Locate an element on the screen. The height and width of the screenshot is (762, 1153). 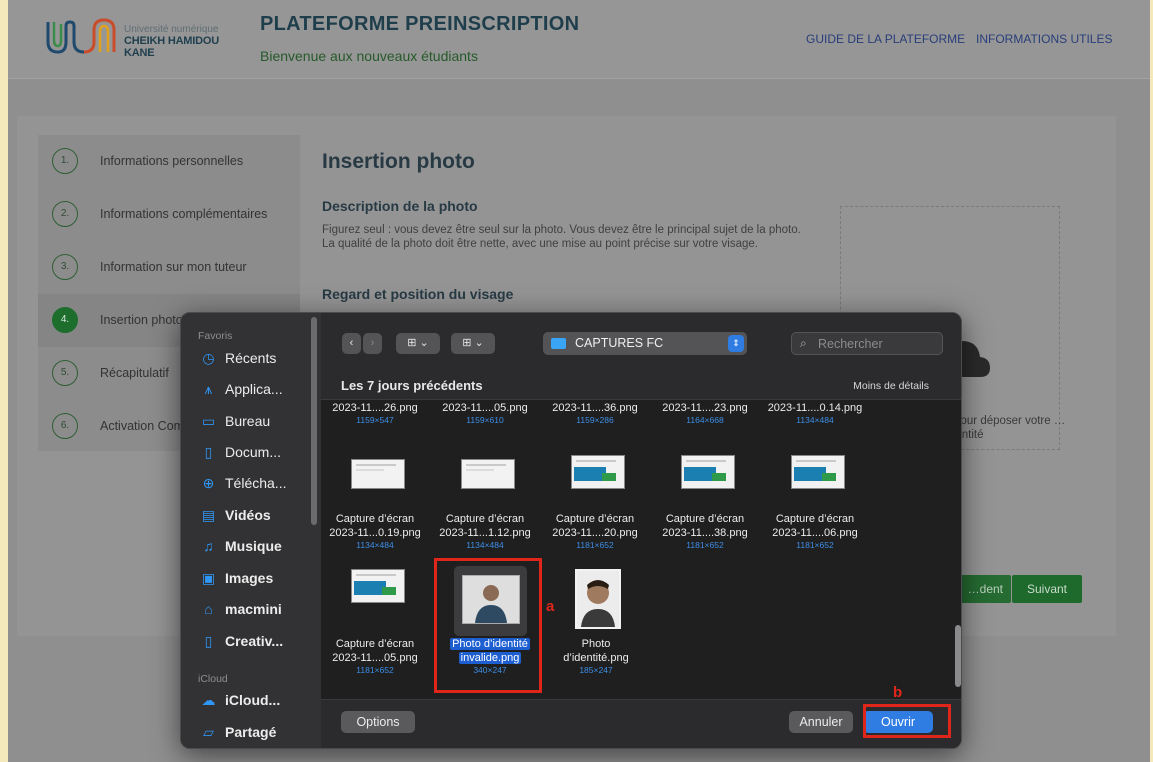
file-name: 2023-11....26.png is located at coordinates (375, 408).